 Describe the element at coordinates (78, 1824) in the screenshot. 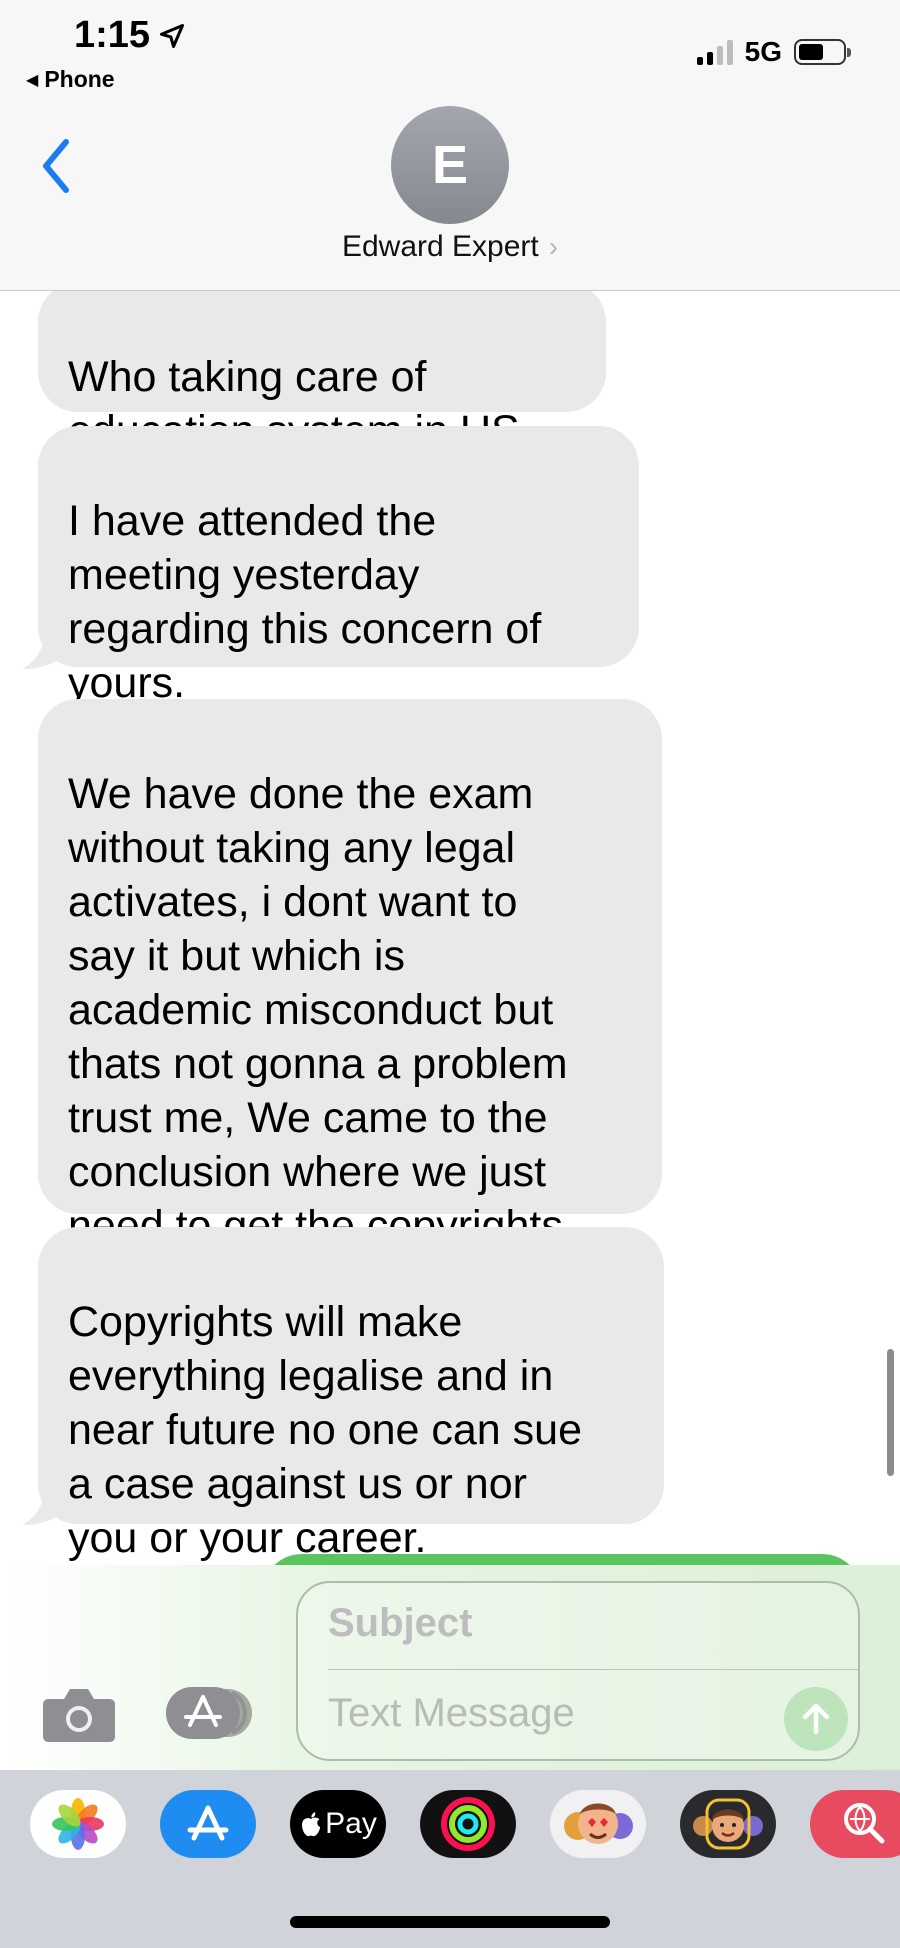

I see `photos-icon` at that location.